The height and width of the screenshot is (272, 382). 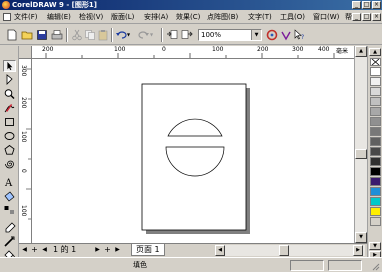 I want to click on maximize-button: □, so click(x=366, y=5).